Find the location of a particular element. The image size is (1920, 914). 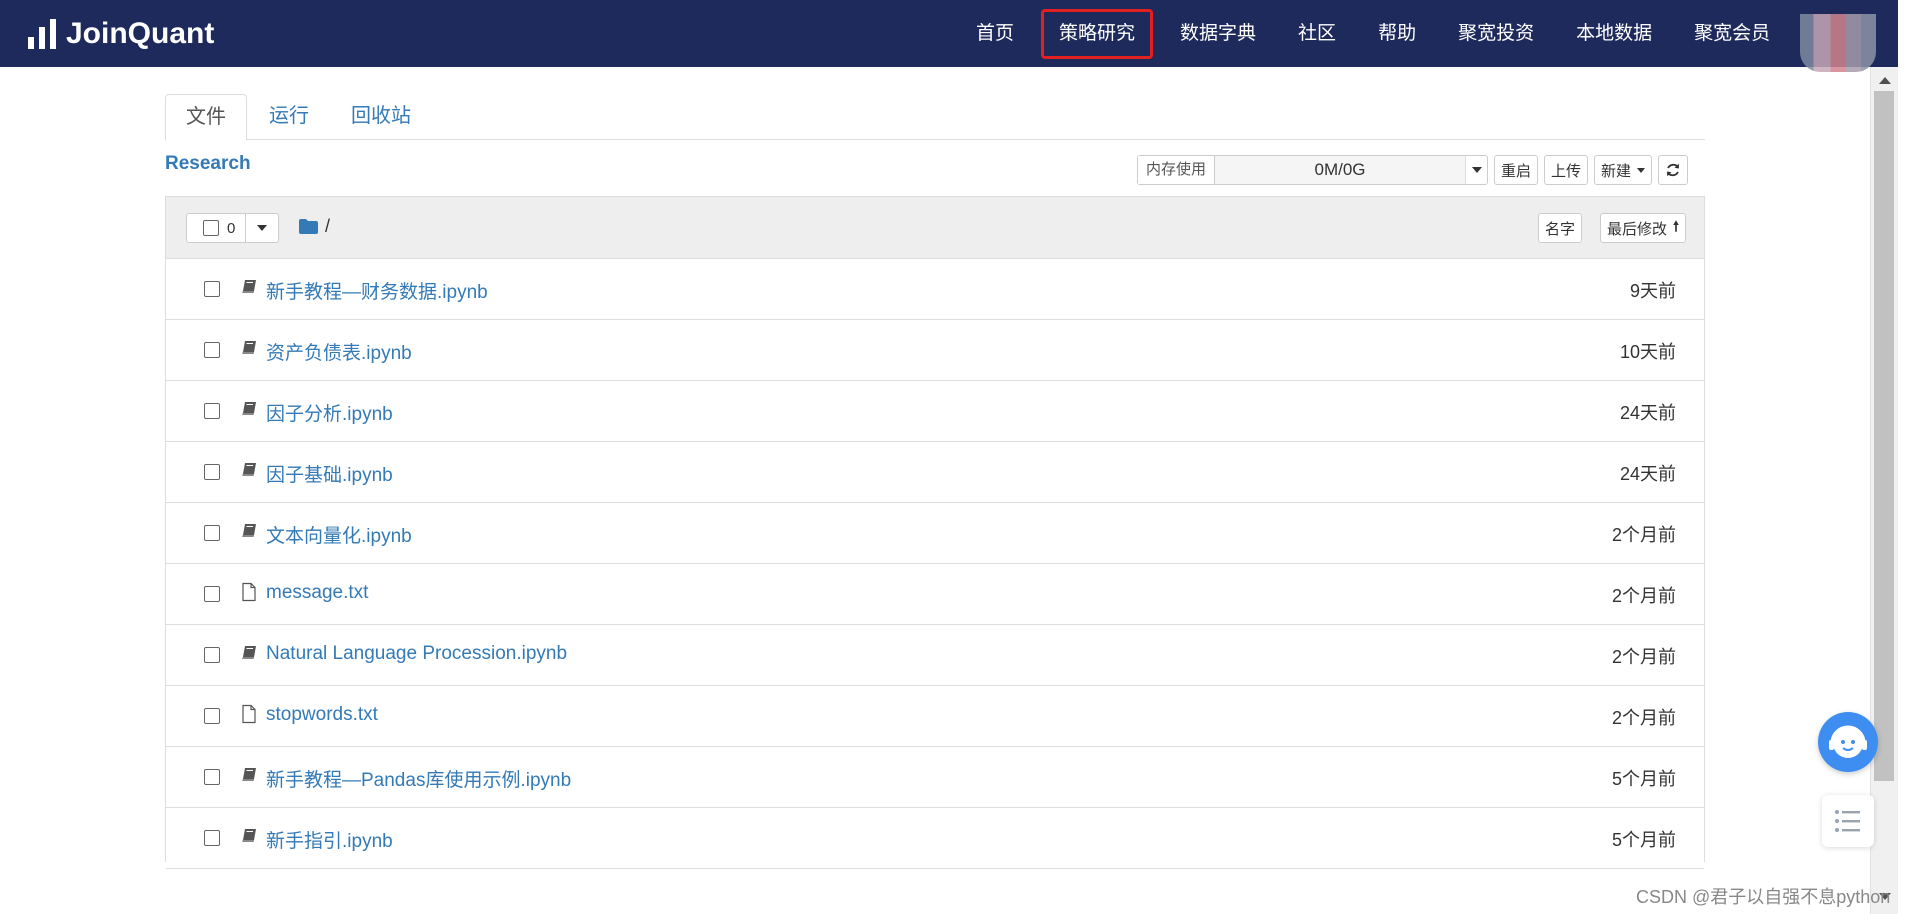

file-row: Natural Language Procession.ipynb 2个月前 is located at coordinates (935, 655).